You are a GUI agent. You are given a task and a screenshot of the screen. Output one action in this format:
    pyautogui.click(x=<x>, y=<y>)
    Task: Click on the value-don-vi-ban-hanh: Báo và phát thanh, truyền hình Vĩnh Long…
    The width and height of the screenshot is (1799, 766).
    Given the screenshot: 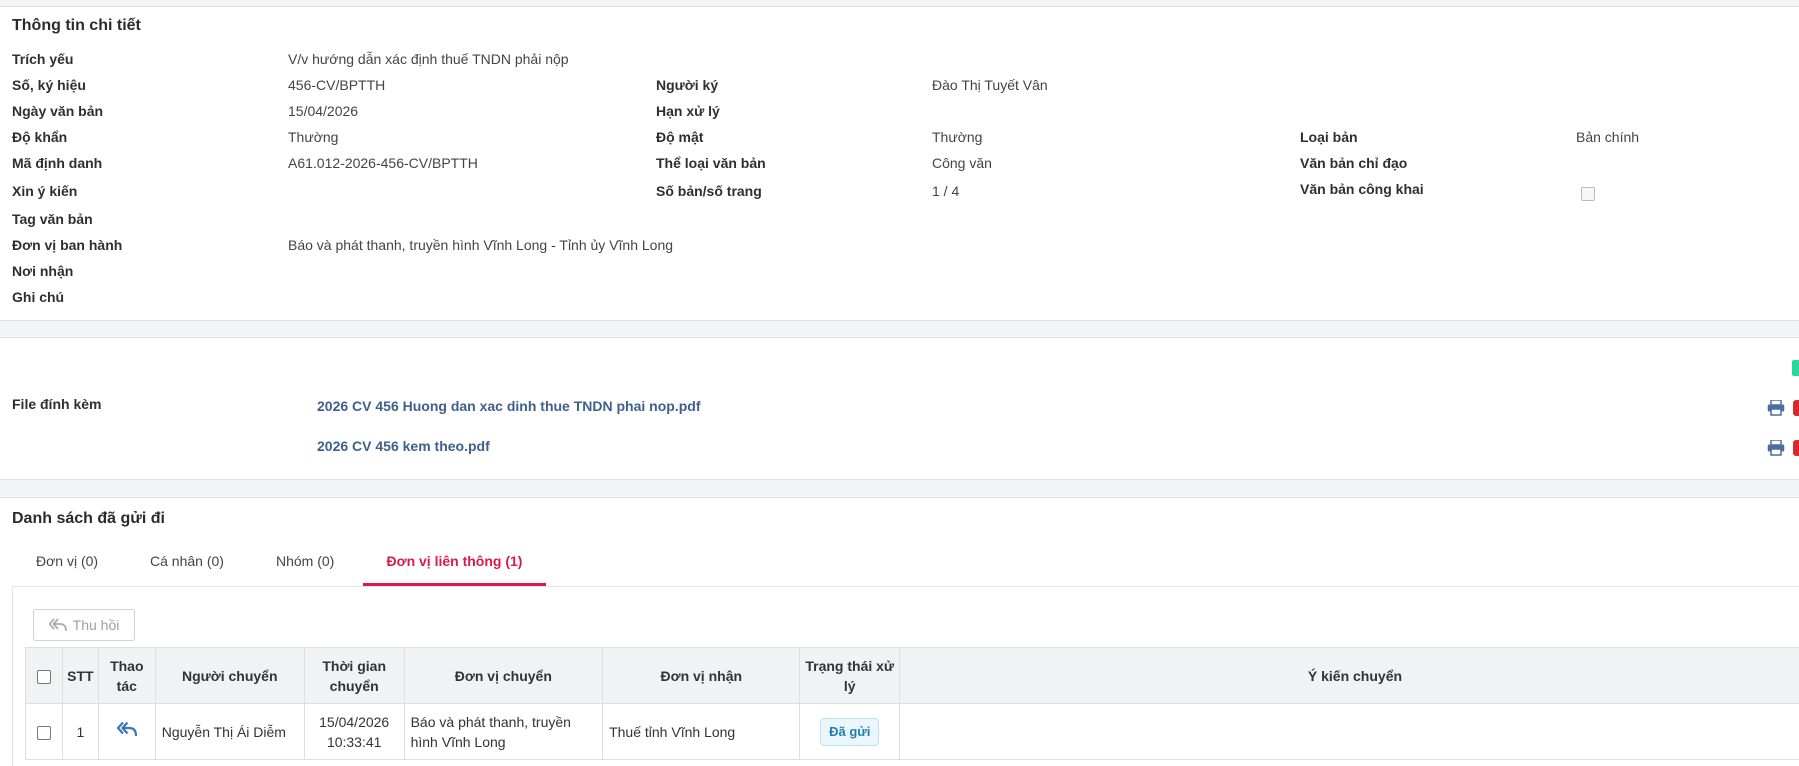 What is the action you would take?
    pyautogui.click(x=481, y=245)
    